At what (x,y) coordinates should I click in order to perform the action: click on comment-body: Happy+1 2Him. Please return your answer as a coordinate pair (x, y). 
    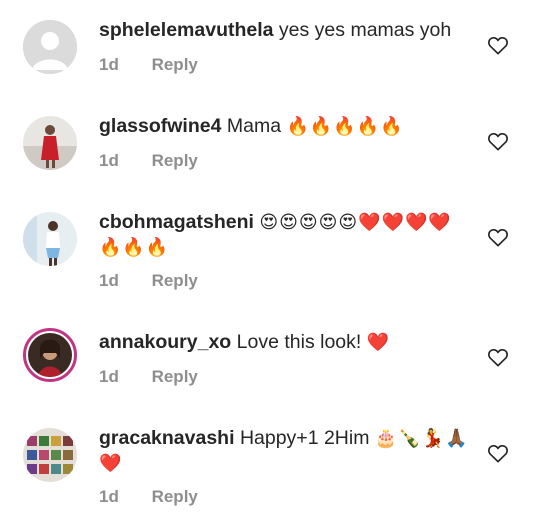
    Looking at the image, I should click on (304, 438).